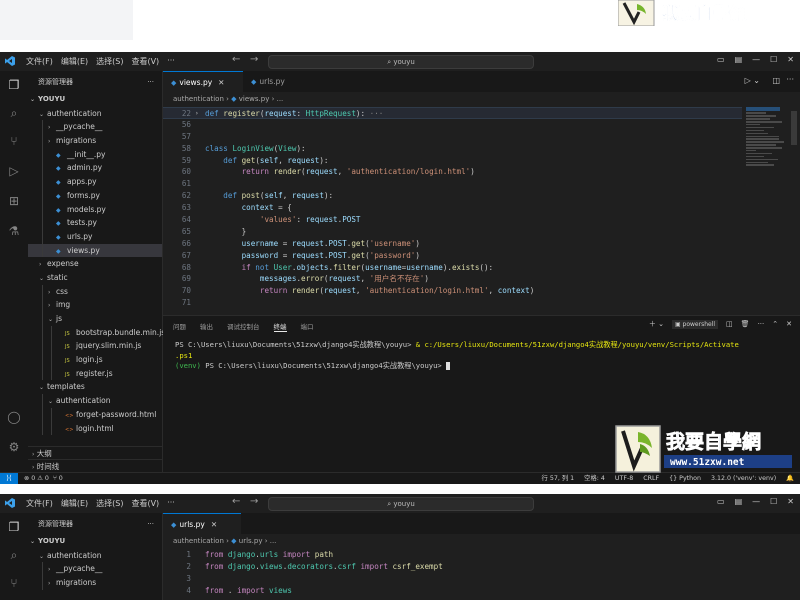 This screenshot has width=800, height=600. What do you see at coordinates (95, 264) in the screenshot?
I see `tree-folder: › expense` at bounding box center [95, 264].